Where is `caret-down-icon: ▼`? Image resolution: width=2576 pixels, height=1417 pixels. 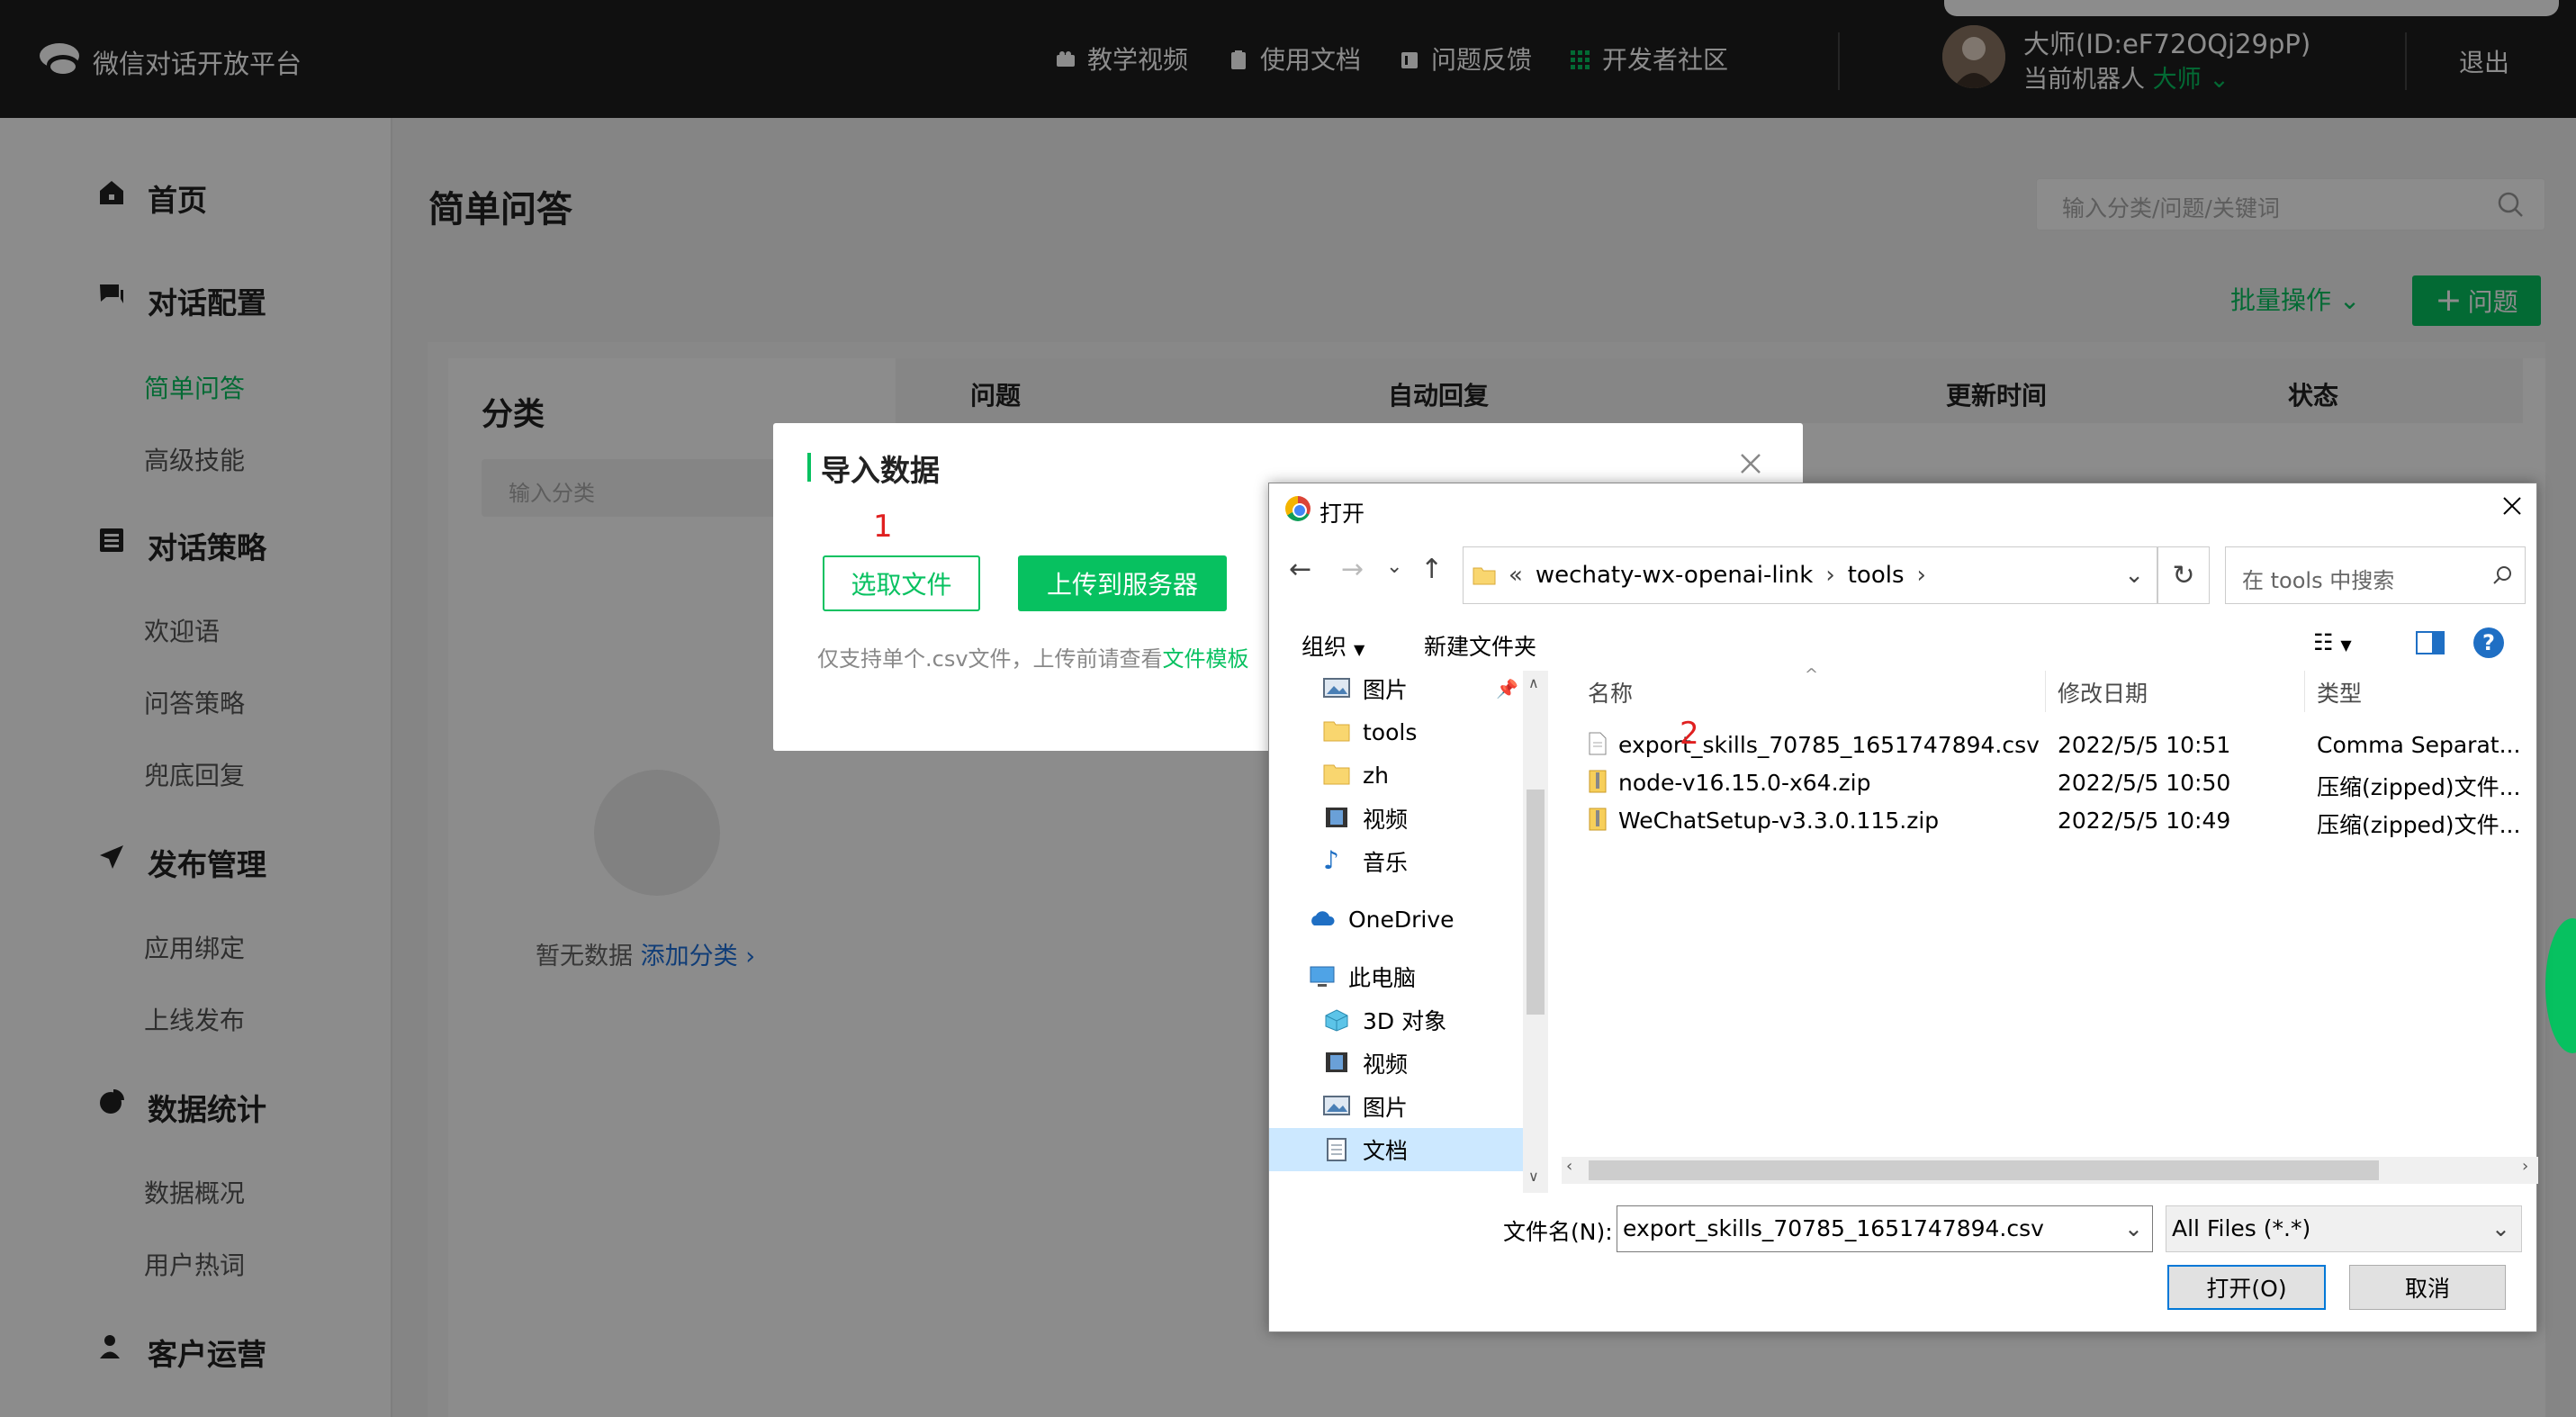 caret-down-icon: ▼ is located at coordinates (1359, 649).